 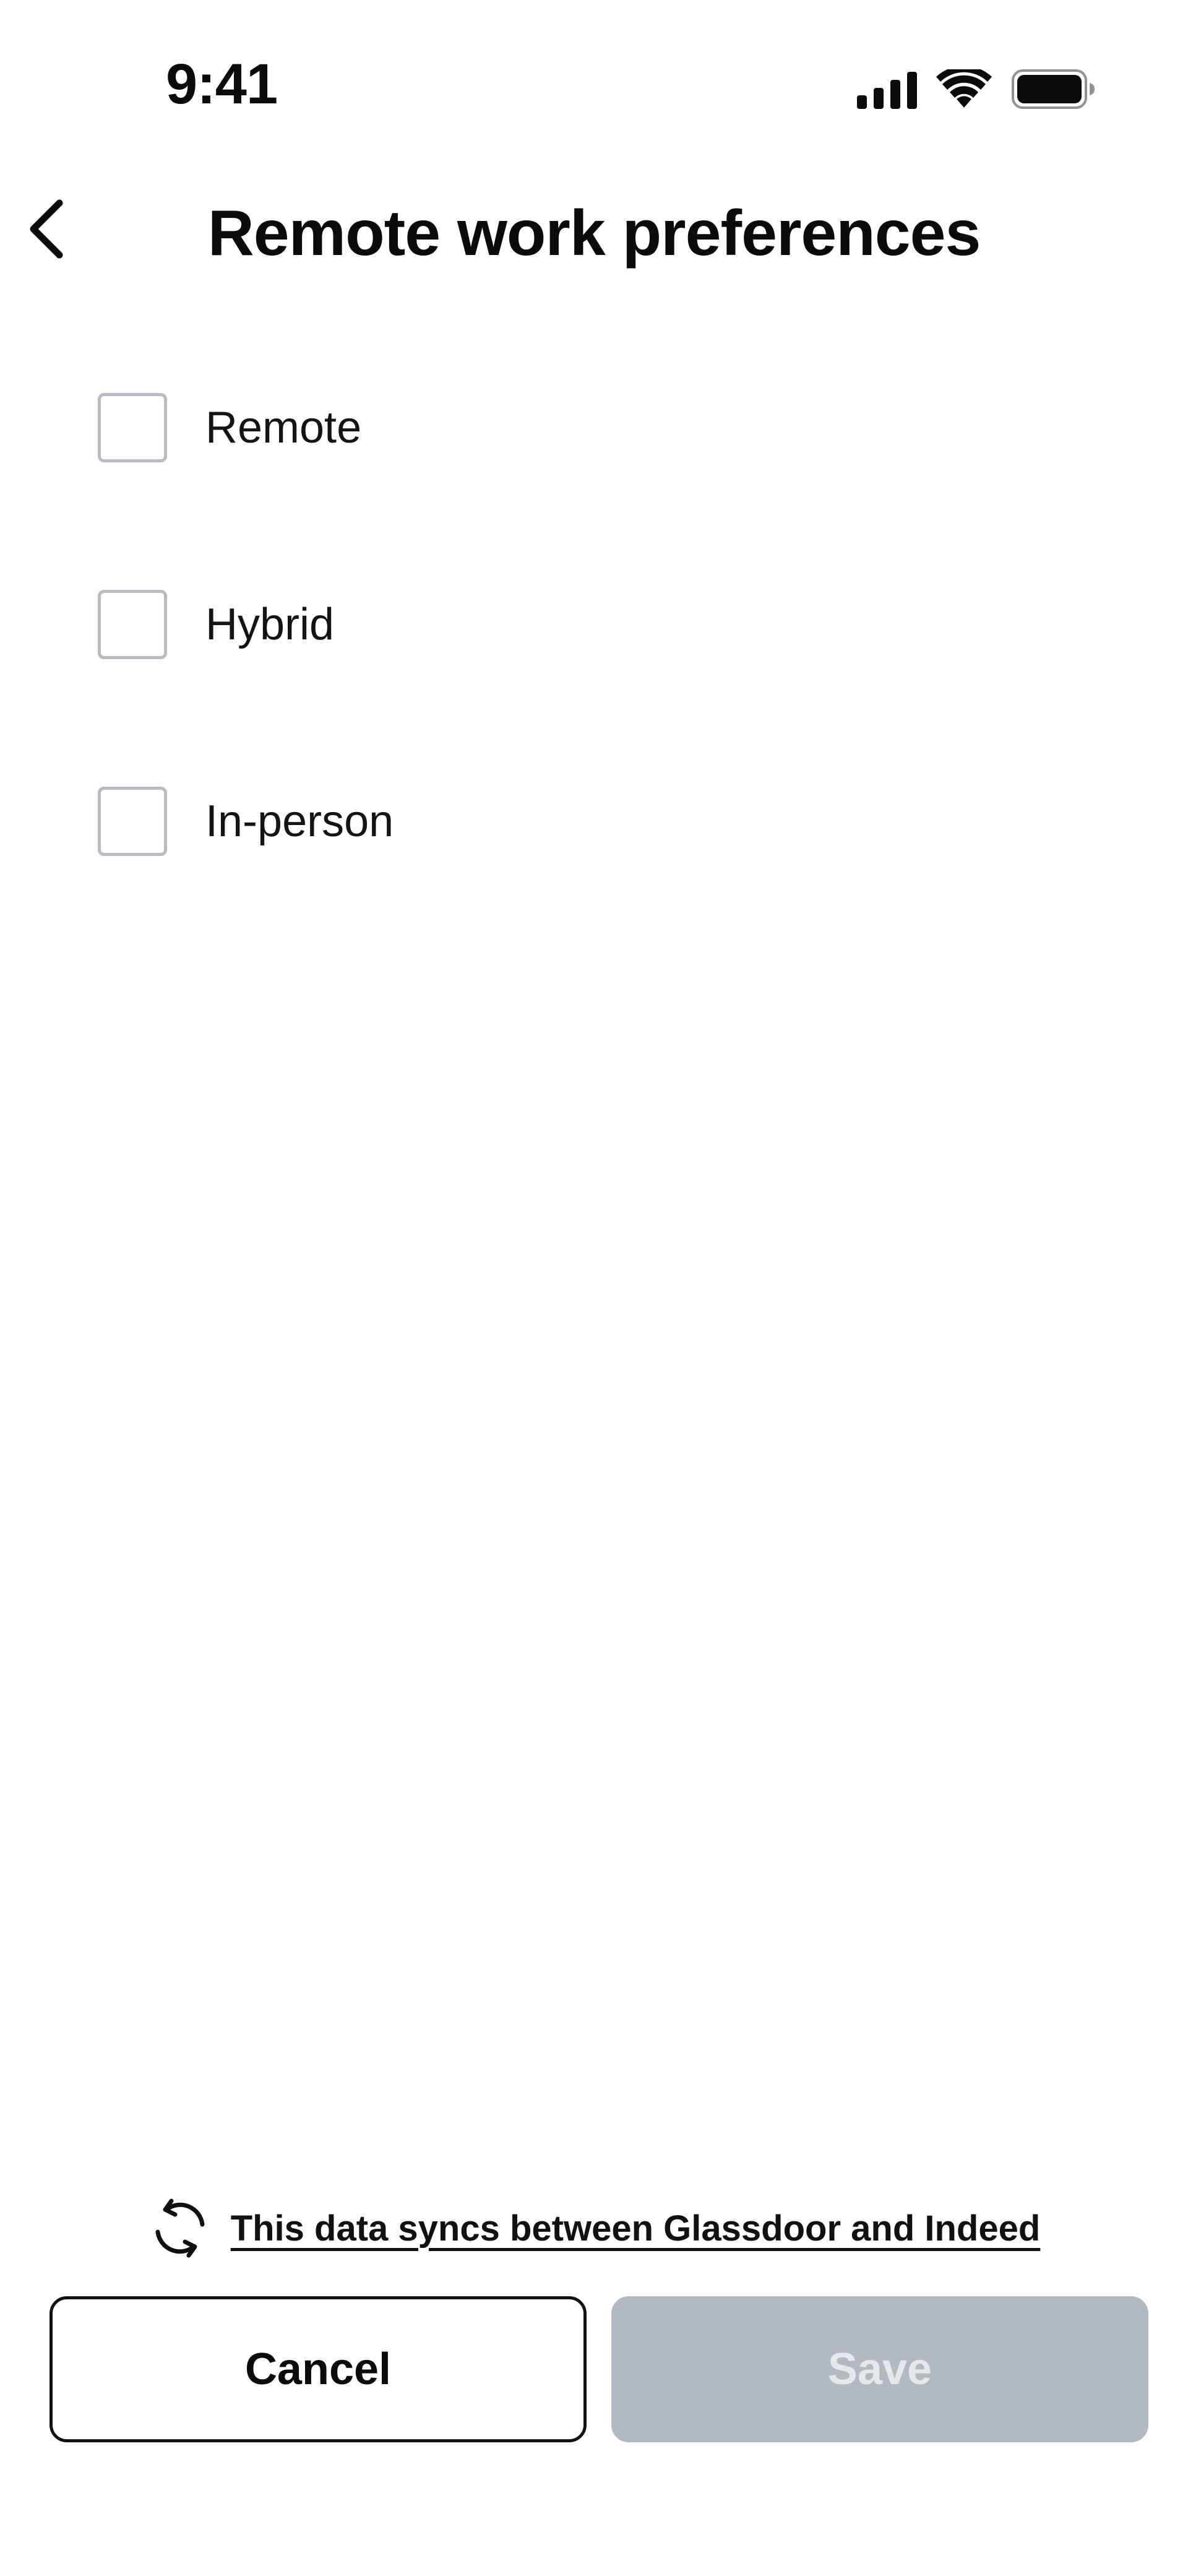 I want to click on wifi-icon, so click(x=964, y=88).